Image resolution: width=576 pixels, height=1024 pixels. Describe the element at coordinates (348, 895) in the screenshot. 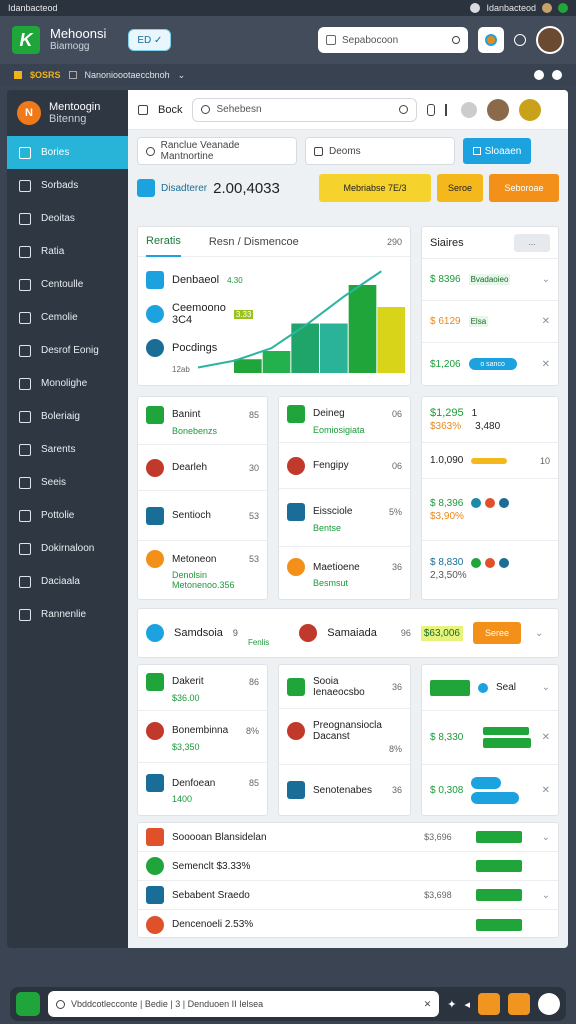

I see `bottom-row: Sebabent Sraedo $3,698 ⌄` at that location.